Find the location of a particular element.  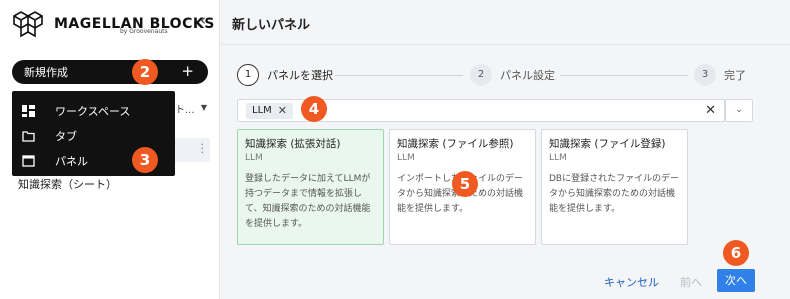

logo-subtitle: by Groovenauts is located at coordinates (144, 31).